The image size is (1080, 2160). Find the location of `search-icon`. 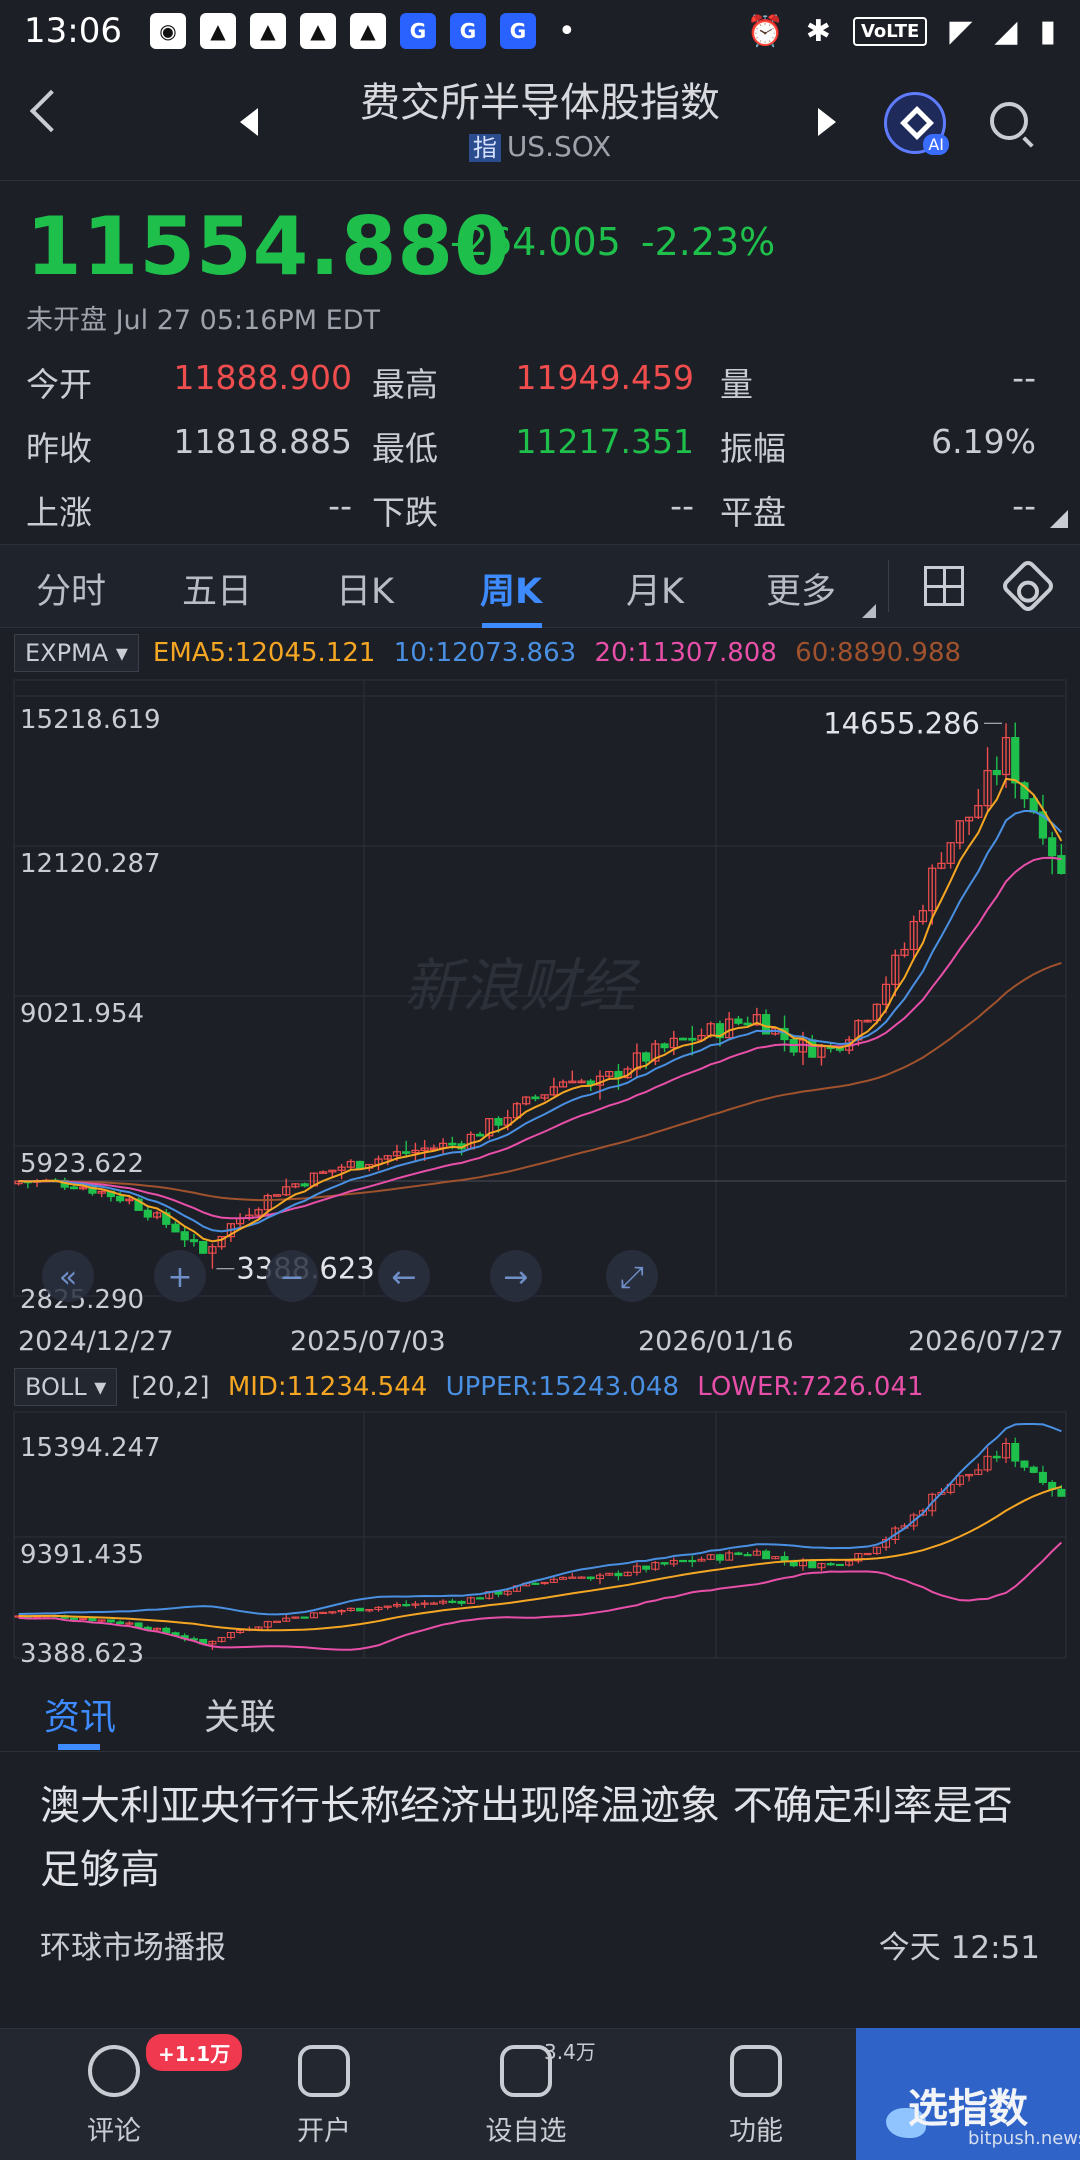

search-icon is located at coordinates (1009, 121).